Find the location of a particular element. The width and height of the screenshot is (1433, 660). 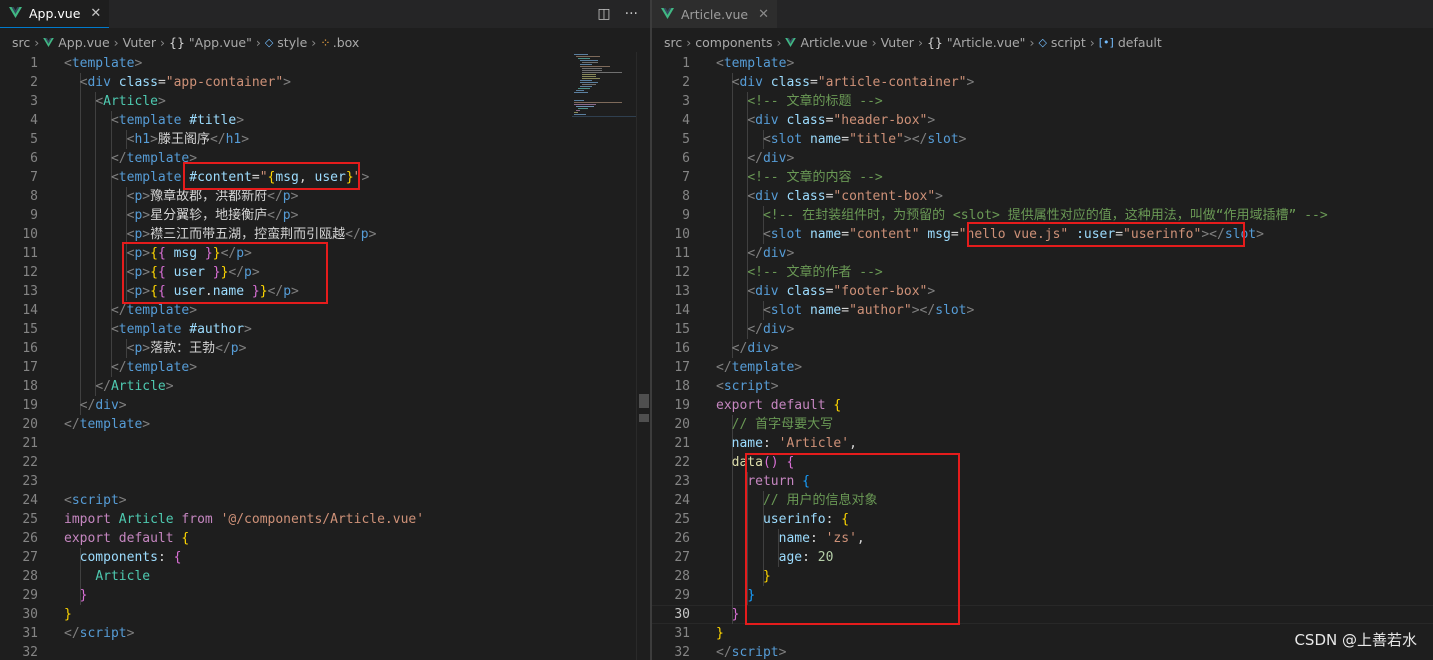

code-line: 19 </div> is located at coordinates (325, 405).